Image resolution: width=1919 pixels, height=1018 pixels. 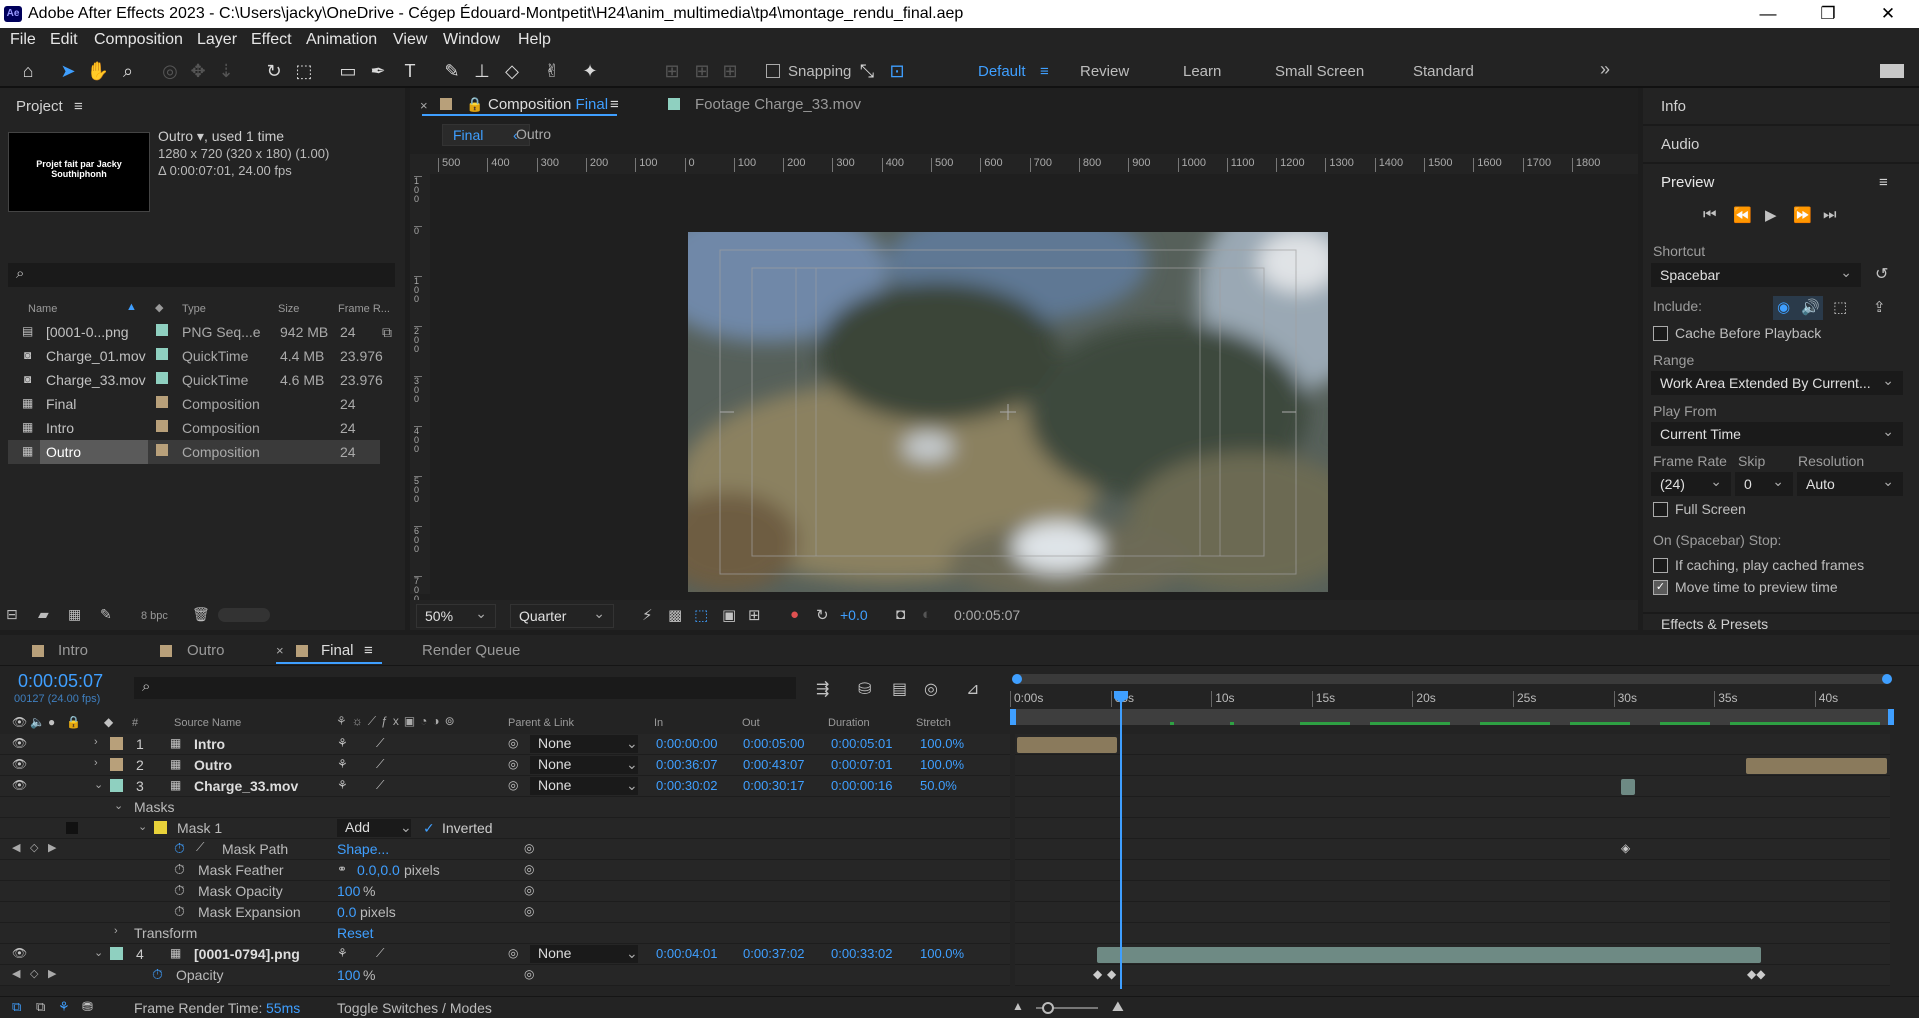 I want to click on pan-camera-icon: ✥, so click(x=198, y=71).